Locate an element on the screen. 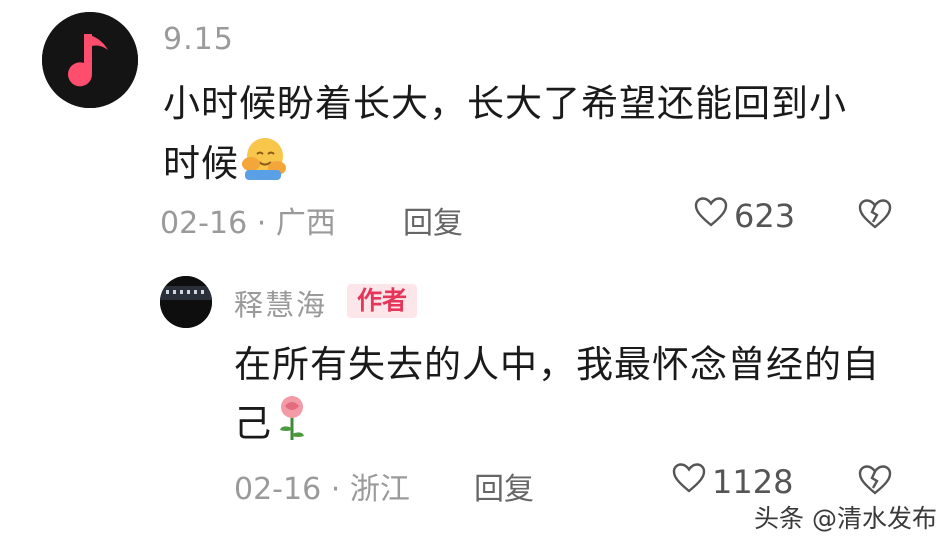 The height and width of the screenshot is (540, 946). comment-meta: 02-16 · 浙江 is located at coordinates (322, 486).